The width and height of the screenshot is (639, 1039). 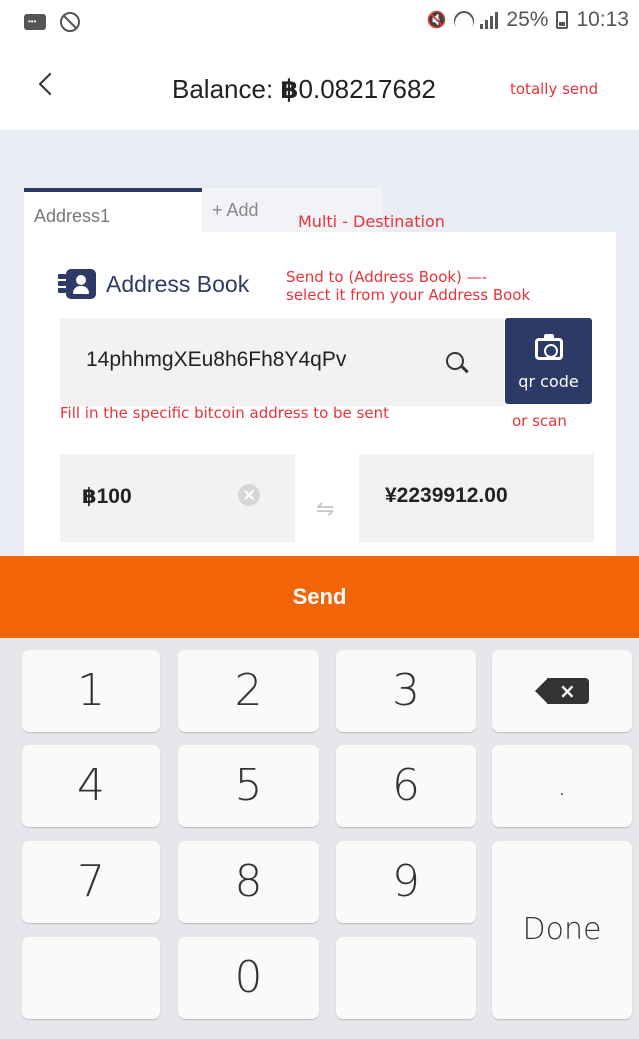 I want to click on key-9: 9, so click(x=406, y=882).